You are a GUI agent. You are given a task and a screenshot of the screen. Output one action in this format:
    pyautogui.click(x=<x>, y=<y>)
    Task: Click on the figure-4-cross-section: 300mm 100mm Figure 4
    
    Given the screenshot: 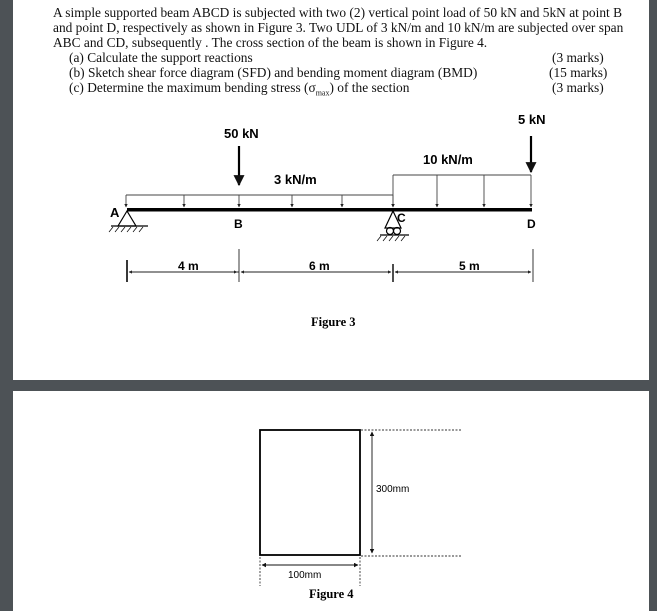 What is the action you would take?
    pyautogui.click(x=360, y=515)
    